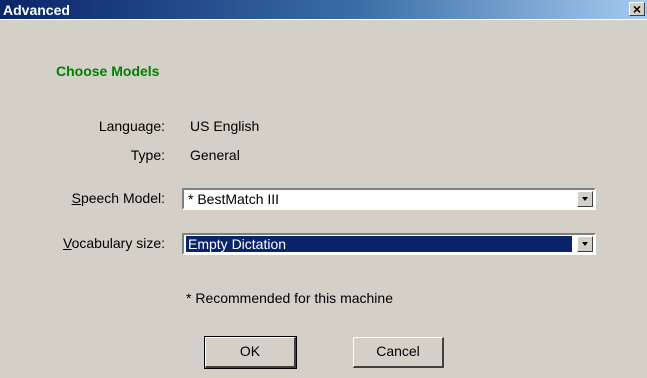 The width and height of the screenshot is (647, 378). I want to click on recommendation-note: * Recommended for this machine, so click(289, 298).